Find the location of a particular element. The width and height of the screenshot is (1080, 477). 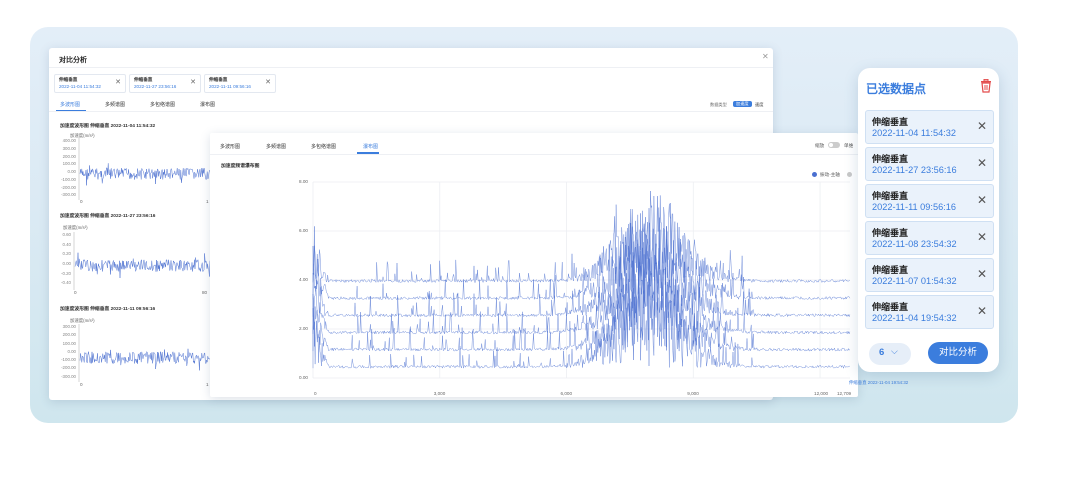

x-tick: 12,709 is located at coordinates (844, 393).